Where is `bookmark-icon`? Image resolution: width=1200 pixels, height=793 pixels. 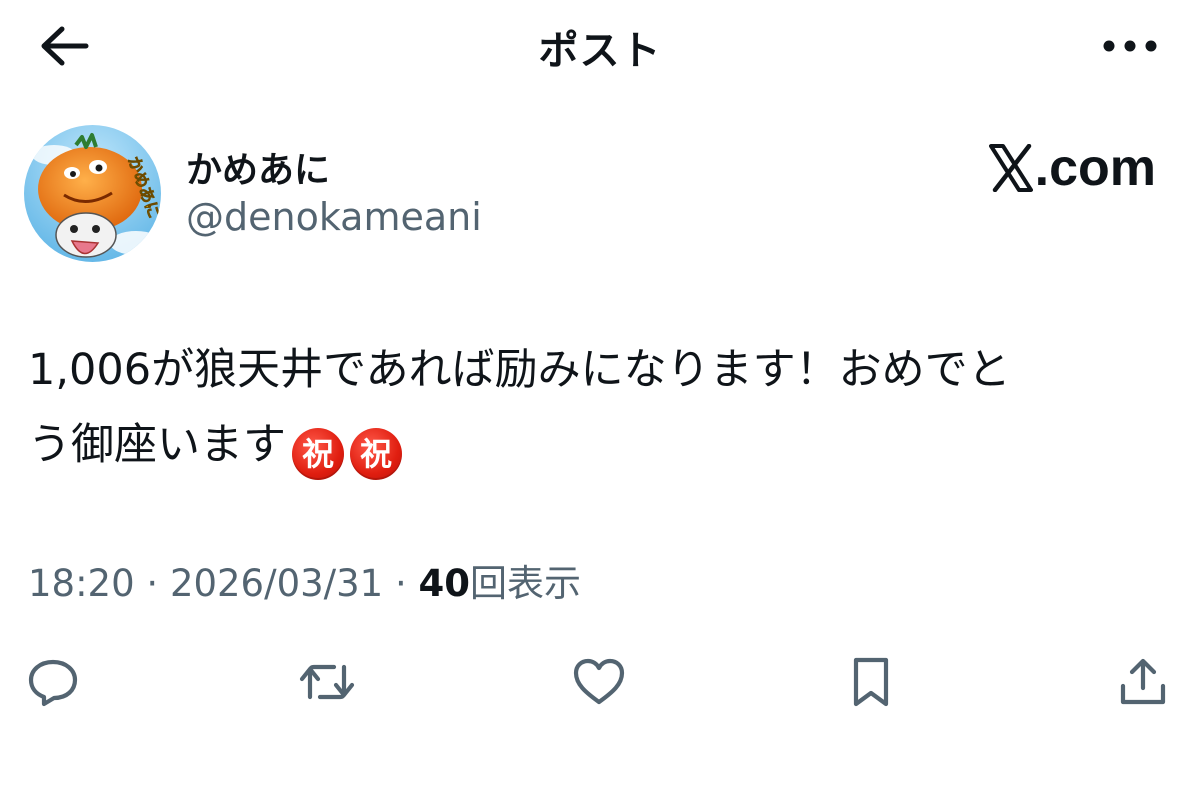 bookmark-icon is located at coordinates (871, 682).